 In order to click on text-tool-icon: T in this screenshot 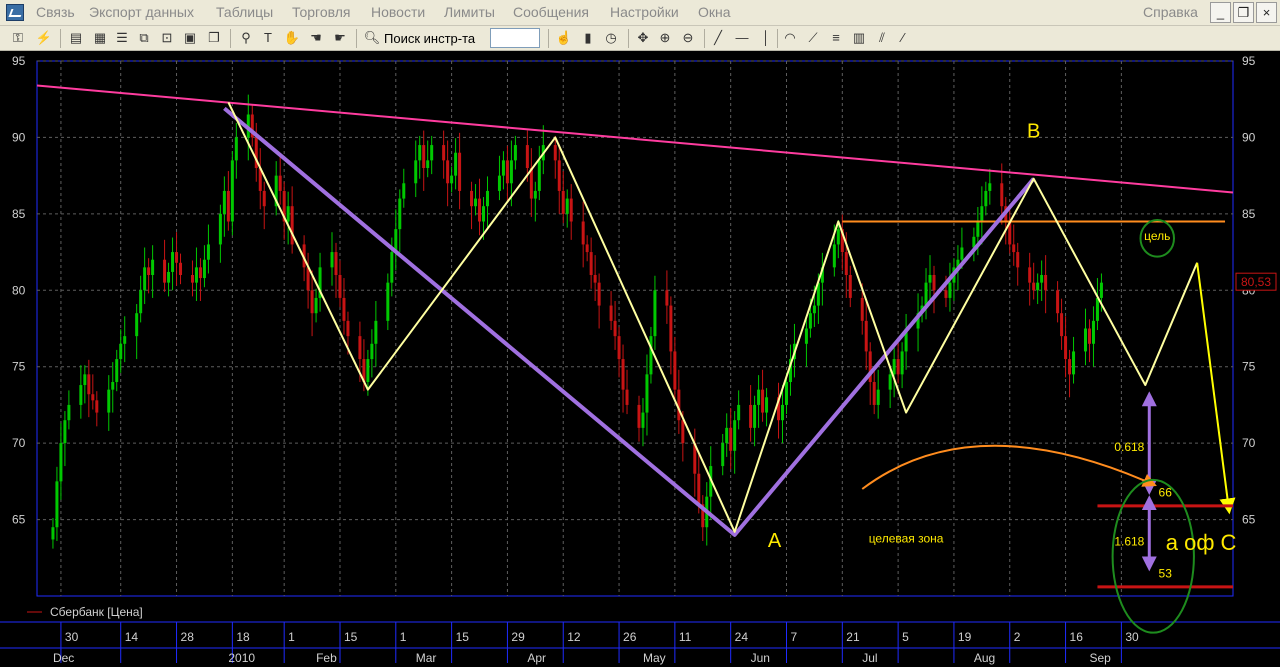, I will do `click(268, 38)`.